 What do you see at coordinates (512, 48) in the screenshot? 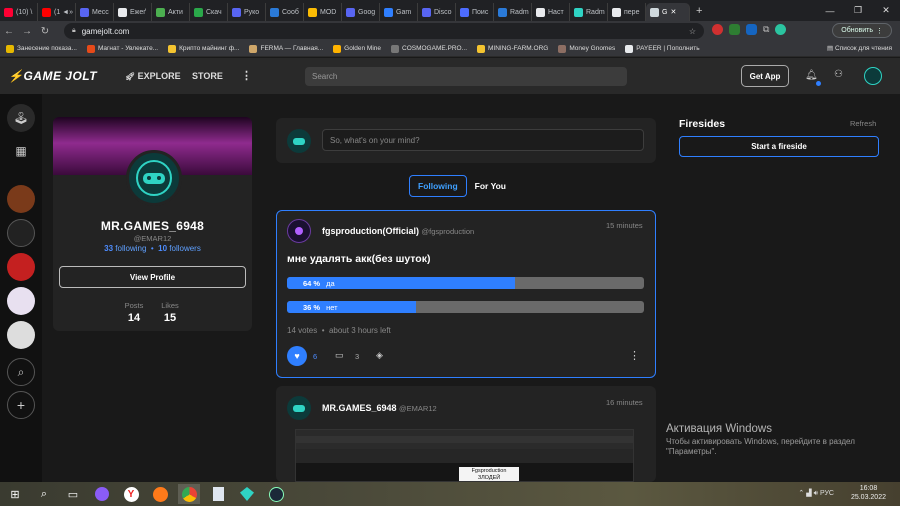
I see `bookmark-item: MINING-FARM.ORG` at bounding box center [512, 48].